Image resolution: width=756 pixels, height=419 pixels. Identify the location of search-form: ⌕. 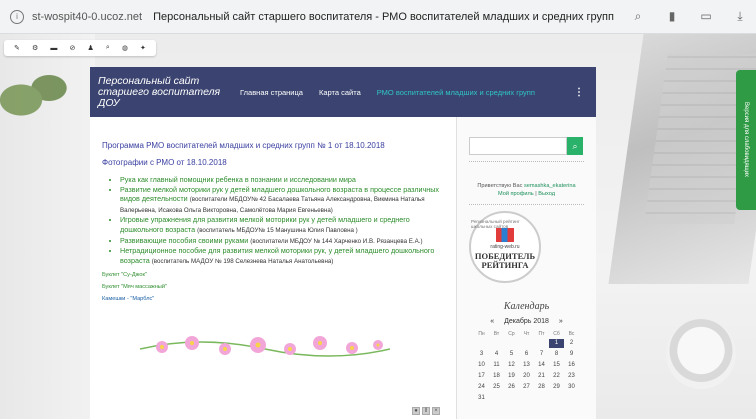
(526, 146).